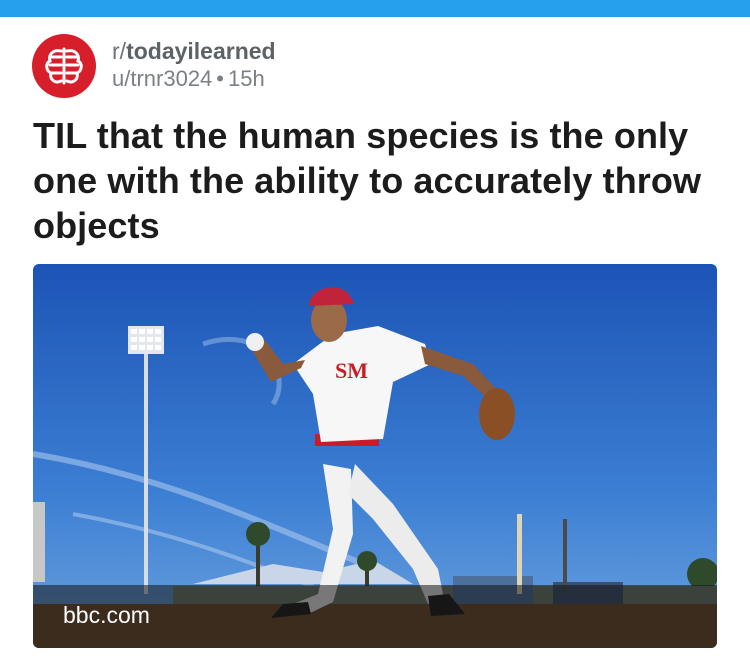 Image resolution: width=750 pixels, height=666 pixels. What do you see at coordinates (351, 370) in the screenshot?
I see `jersey-text: SM` at bounding box center [351, 370].